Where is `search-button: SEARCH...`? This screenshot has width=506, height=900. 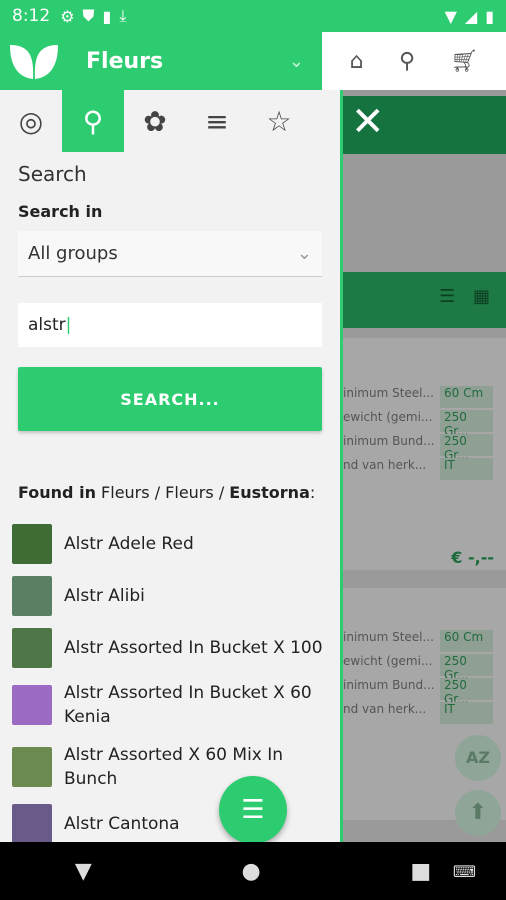
search-button: SEARCH... is located at coordinates (170, 399).